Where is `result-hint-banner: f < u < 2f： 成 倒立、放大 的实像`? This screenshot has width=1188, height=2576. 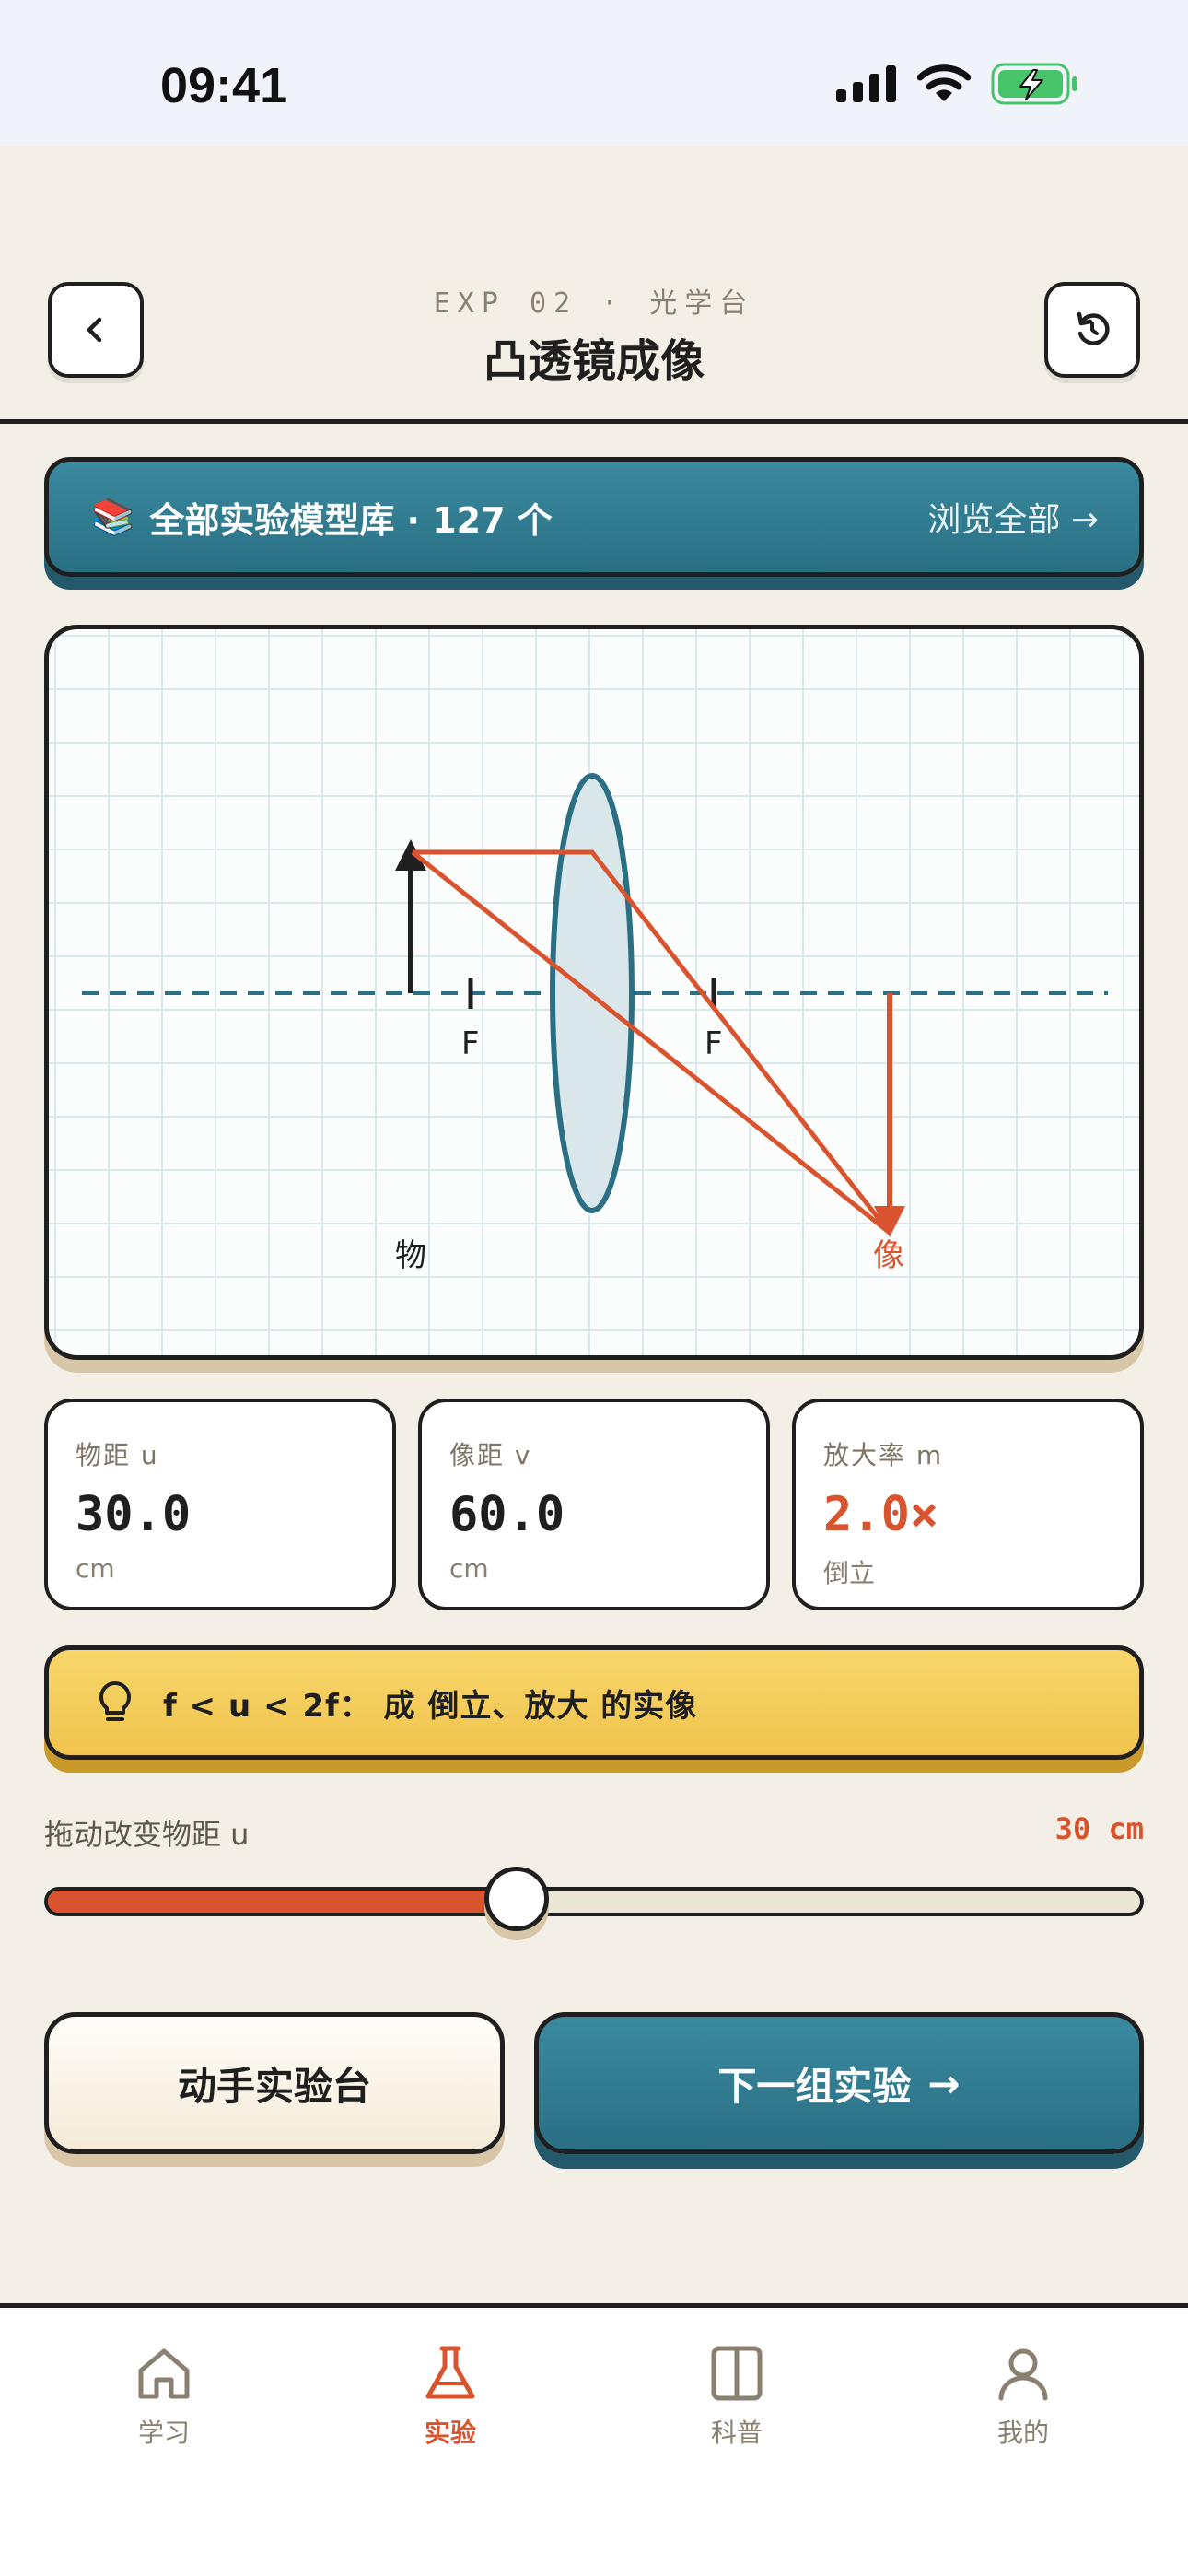
result-hint-banner: f < u < 2f： 成 倒立、放大 的实像 is located at coordinates (594, 1702).